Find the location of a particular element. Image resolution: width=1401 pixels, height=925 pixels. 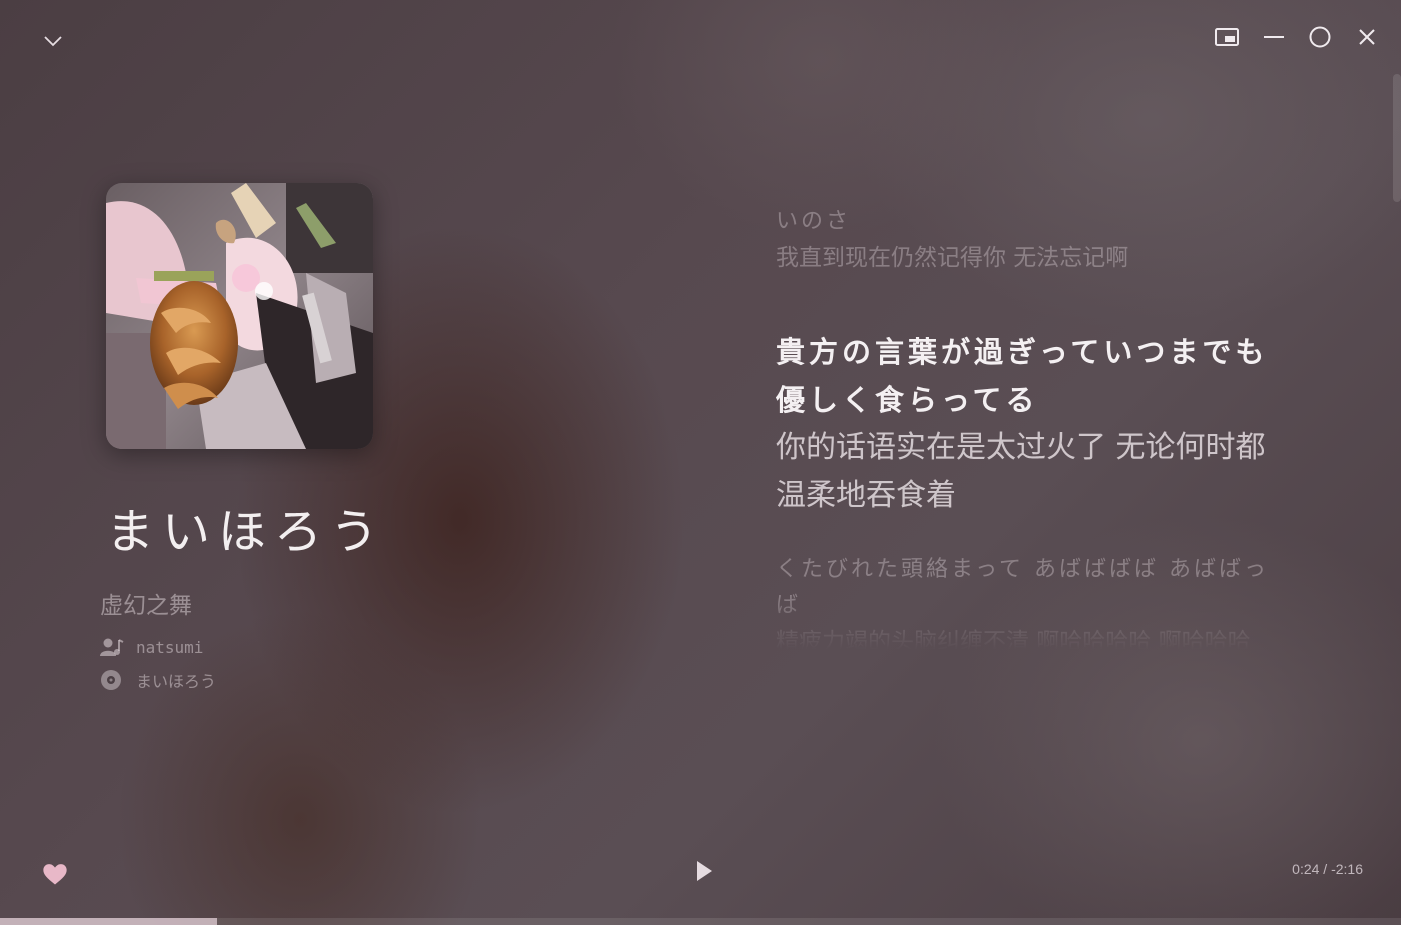

close-button is located at coordinates (1367, 37).